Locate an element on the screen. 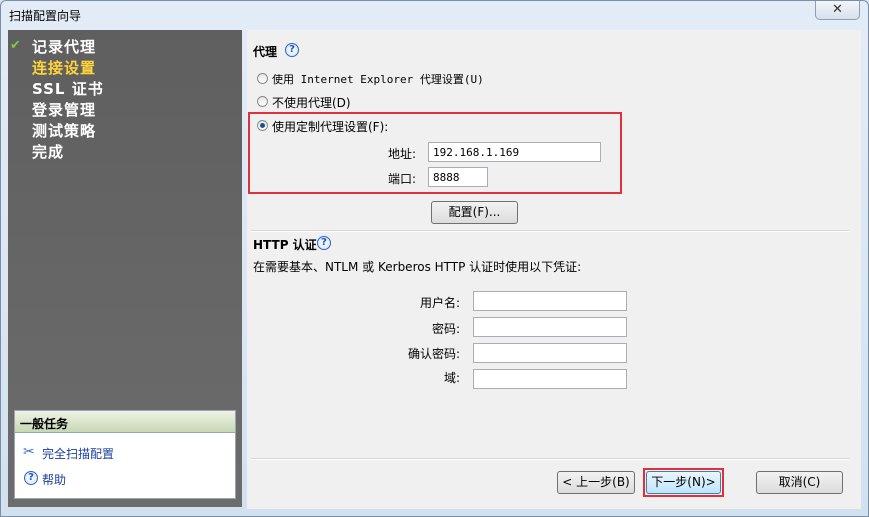 The width and height of the screenshot is (869, 517). general-tasks-box: 一般任务 ✂ 完全扫描配置 ? 帮助 is located at coordinates (125, 454).